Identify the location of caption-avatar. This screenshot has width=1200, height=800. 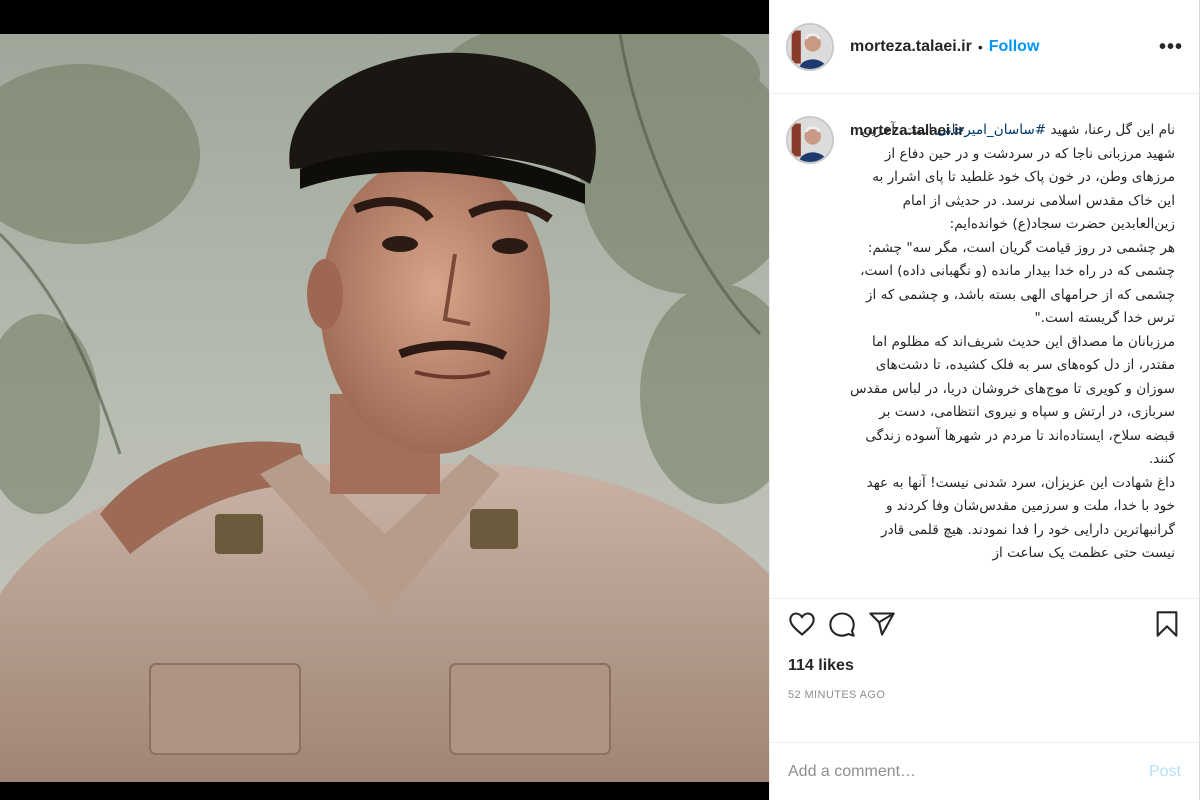
(810, 140).